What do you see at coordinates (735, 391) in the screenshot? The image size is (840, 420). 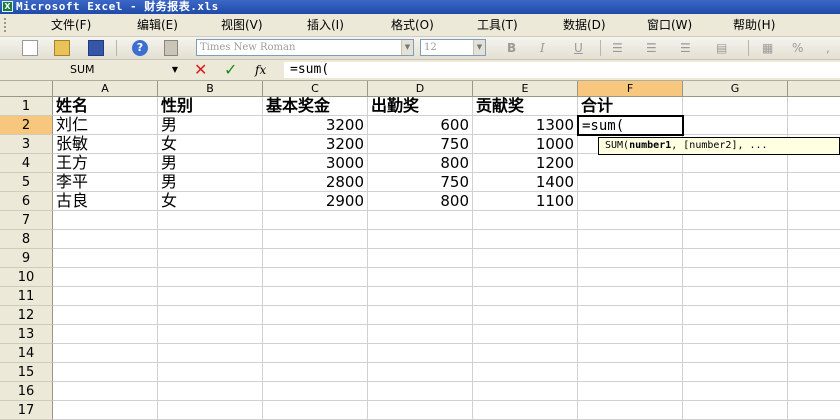 I see `cell-g16` at bounding box center [735, 391].